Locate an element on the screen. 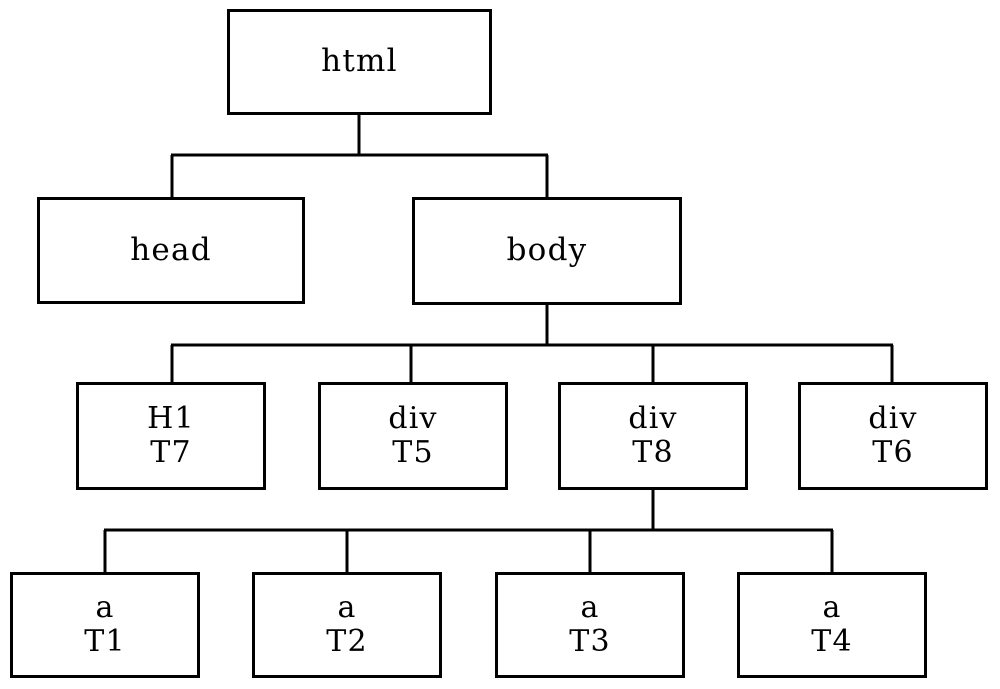  node-a-t3-text: T3 is located at coordinates (590, 641).